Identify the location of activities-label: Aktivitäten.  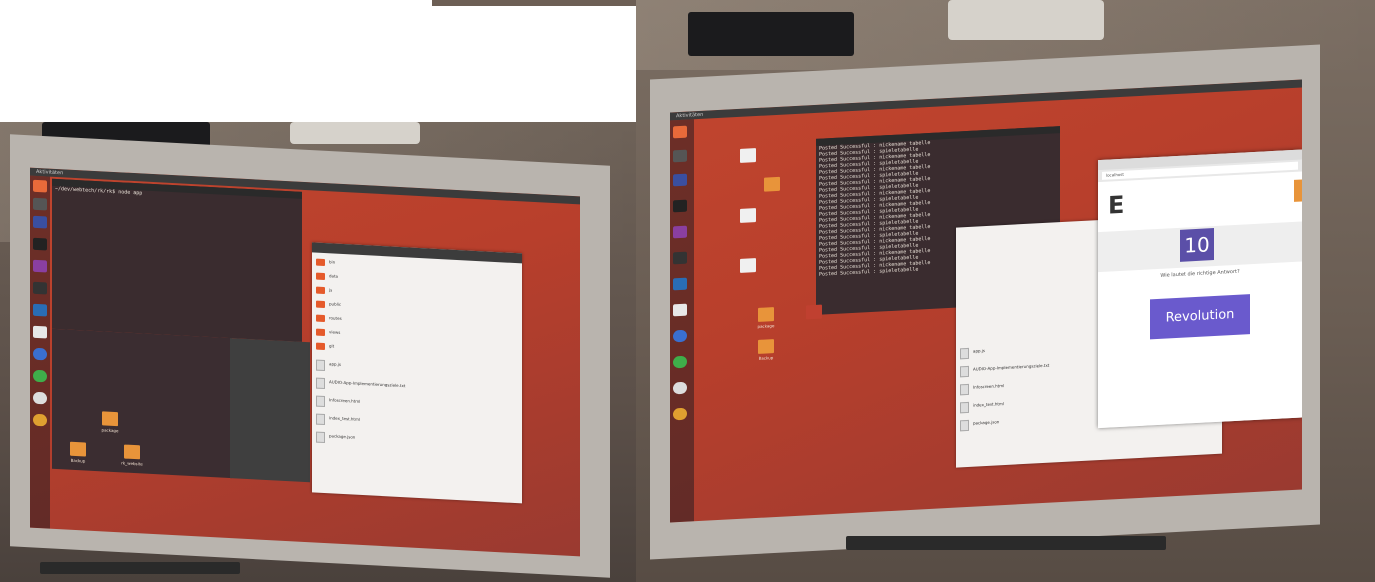
(689, 115).